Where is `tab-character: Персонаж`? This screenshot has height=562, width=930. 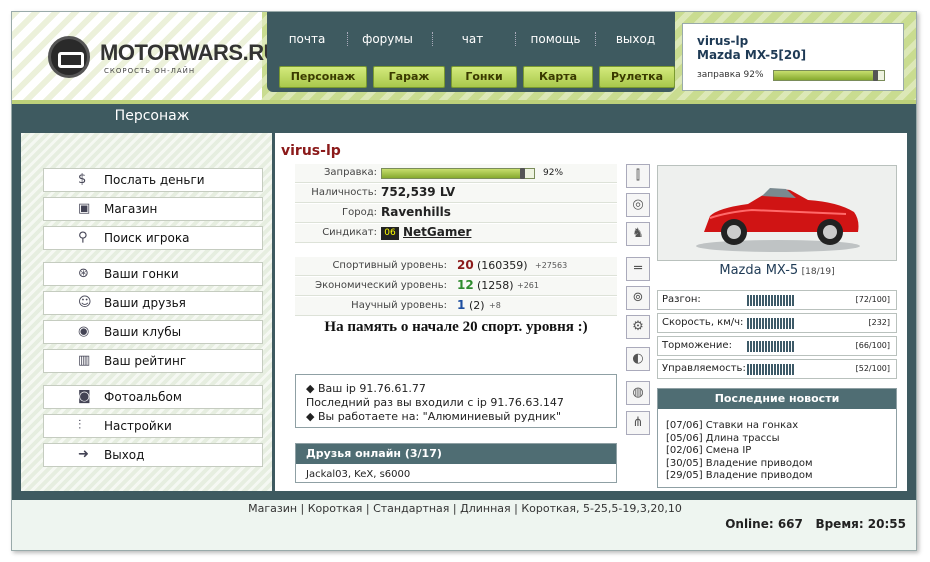 tab-character: Персонаж is located at coordinates (323, 77).